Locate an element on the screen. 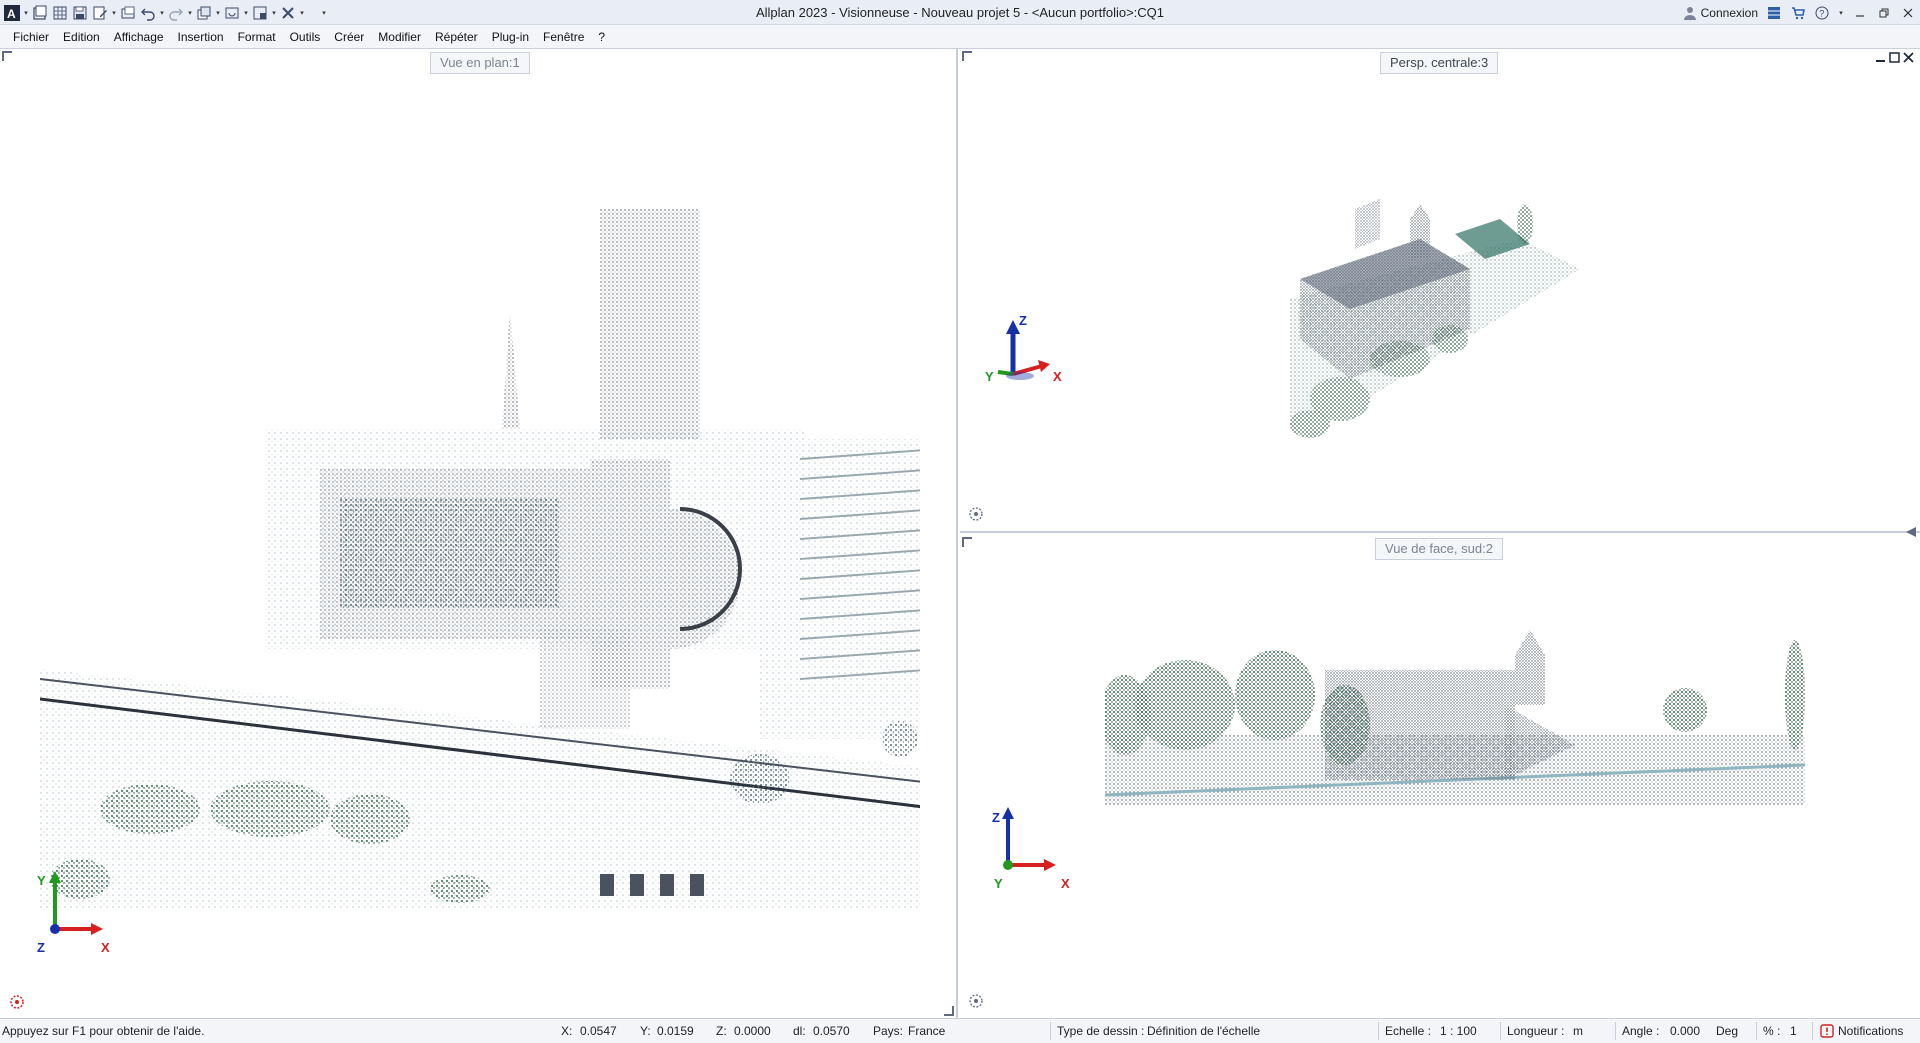 This screenshot has width=1920, height=1043. cart-icon is located at coordinates (1798, 13).